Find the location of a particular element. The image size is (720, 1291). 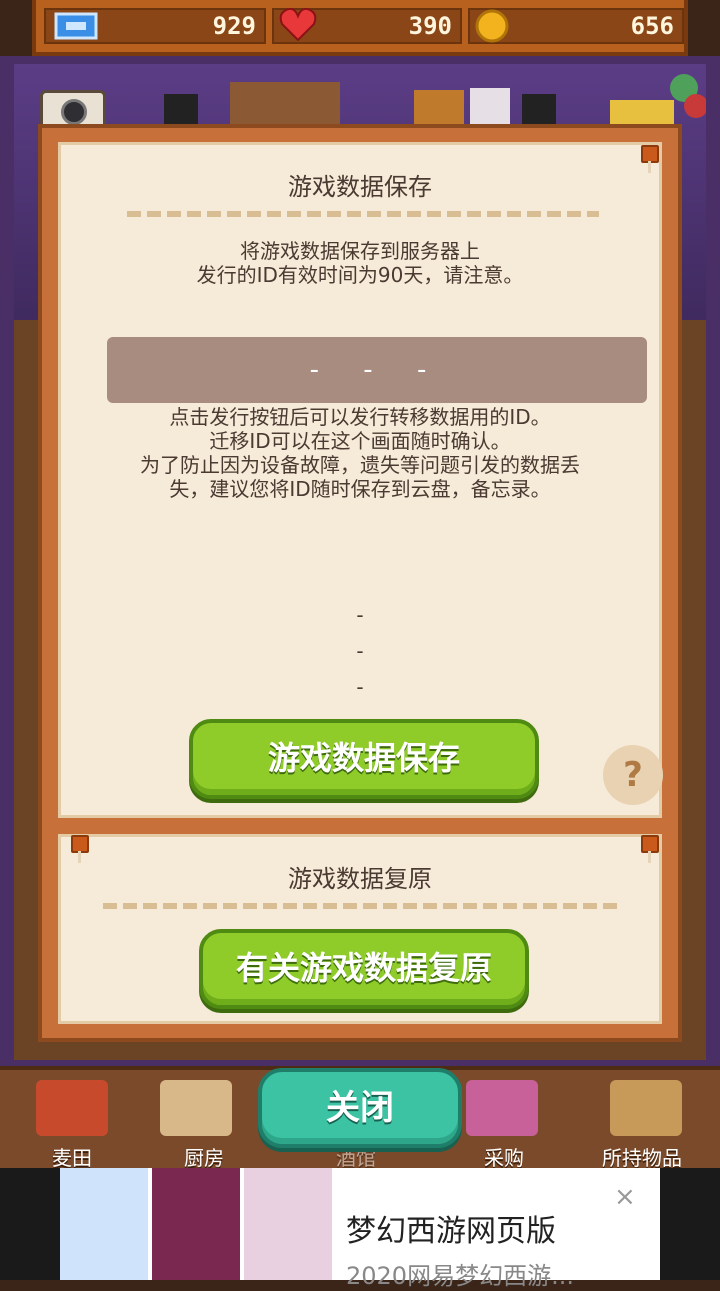

help-button: ? is located at coordinates (633, 775).